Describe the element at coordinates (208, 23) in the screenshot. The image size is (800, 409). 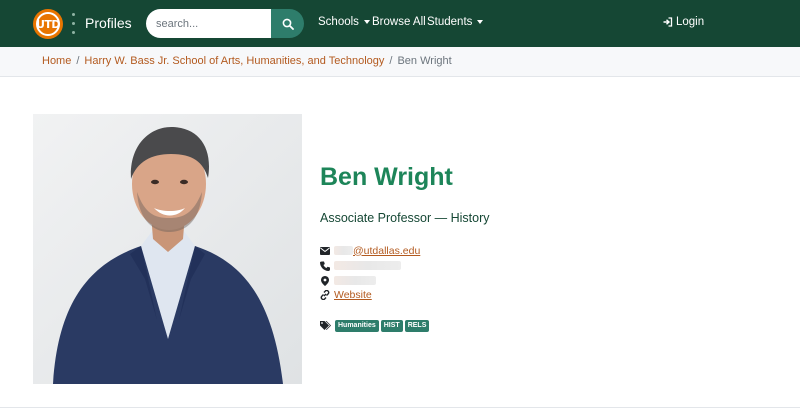
I see `search-input` at that location.